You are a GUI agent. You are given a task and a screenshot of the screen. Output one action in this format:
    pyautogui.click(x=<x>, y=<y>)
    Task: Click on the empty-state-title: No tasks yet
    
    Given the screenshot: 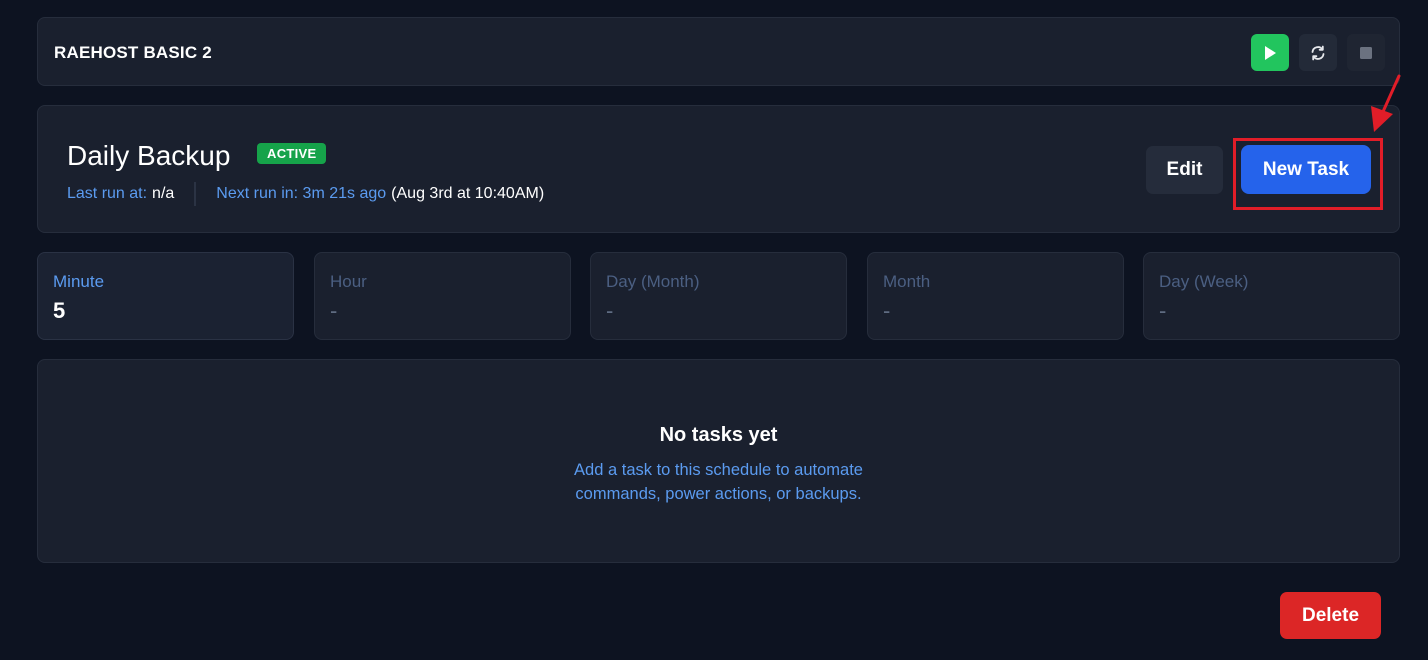 What is the action you would take?
    pyautogui.click(x=718, y=435)
    